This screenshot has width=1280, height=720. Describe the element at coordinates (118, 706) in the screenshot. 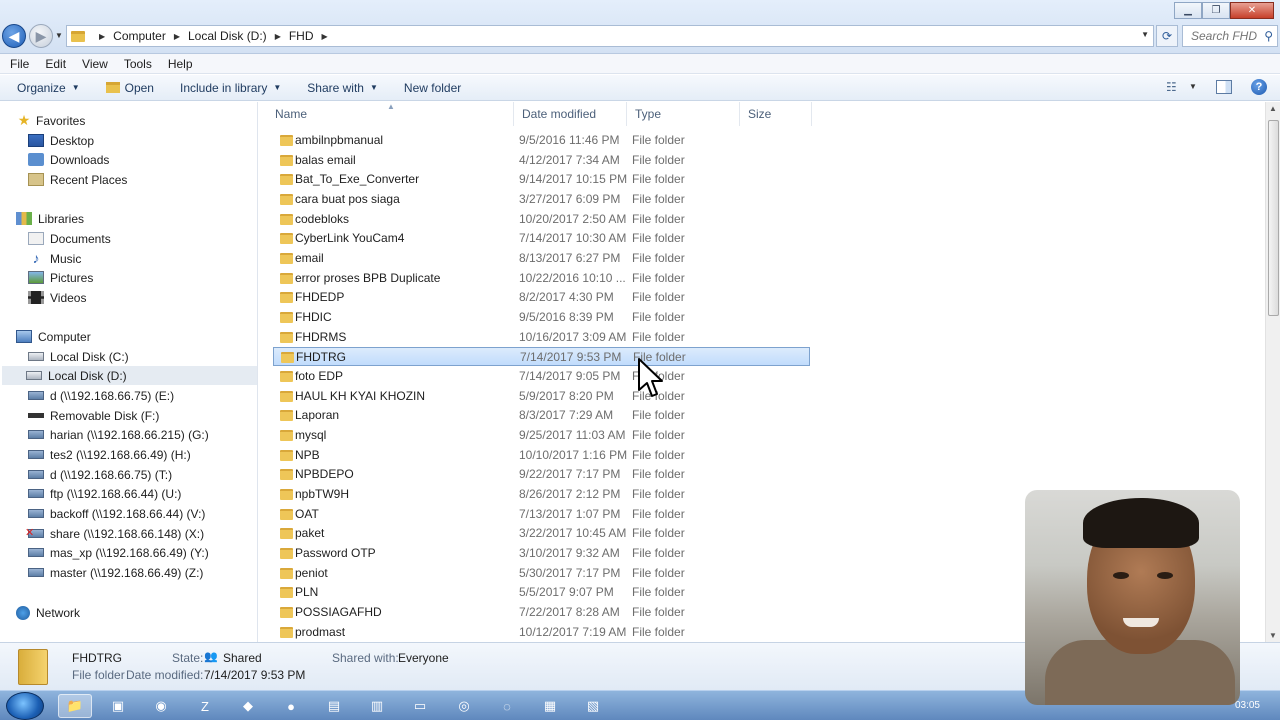

I see `app-taskbar-icon: ▣` at that location.